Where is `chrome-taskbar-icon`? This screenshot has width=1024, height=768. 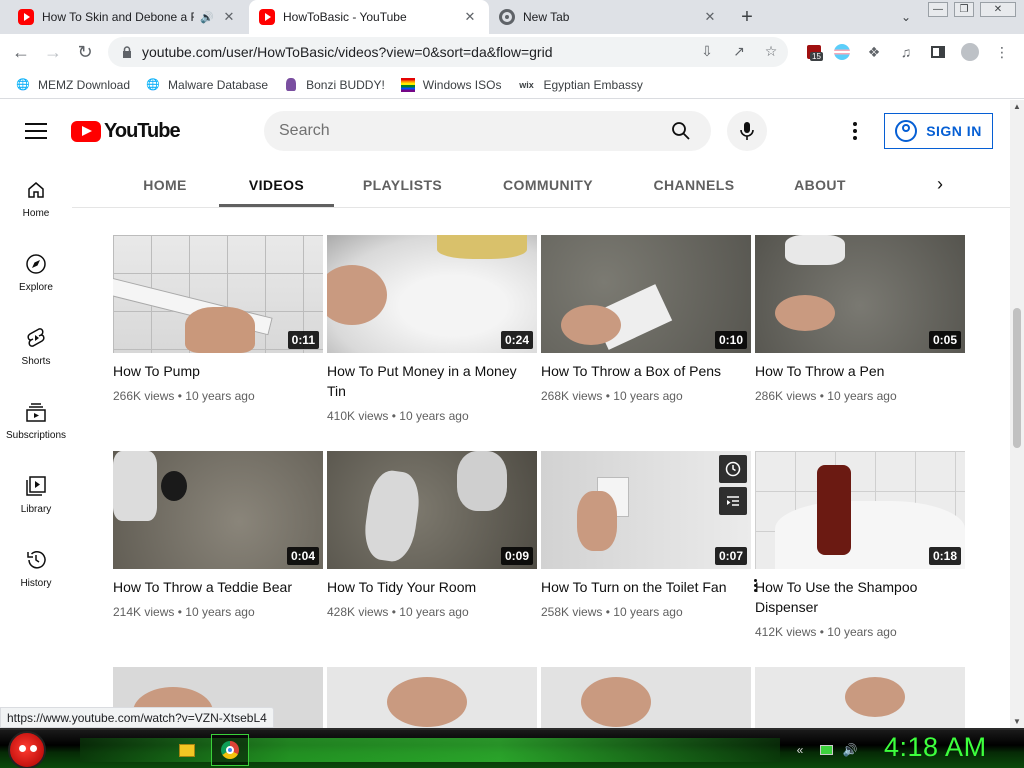 chrome-taskbar-icon is located at coordinates (230, 750).